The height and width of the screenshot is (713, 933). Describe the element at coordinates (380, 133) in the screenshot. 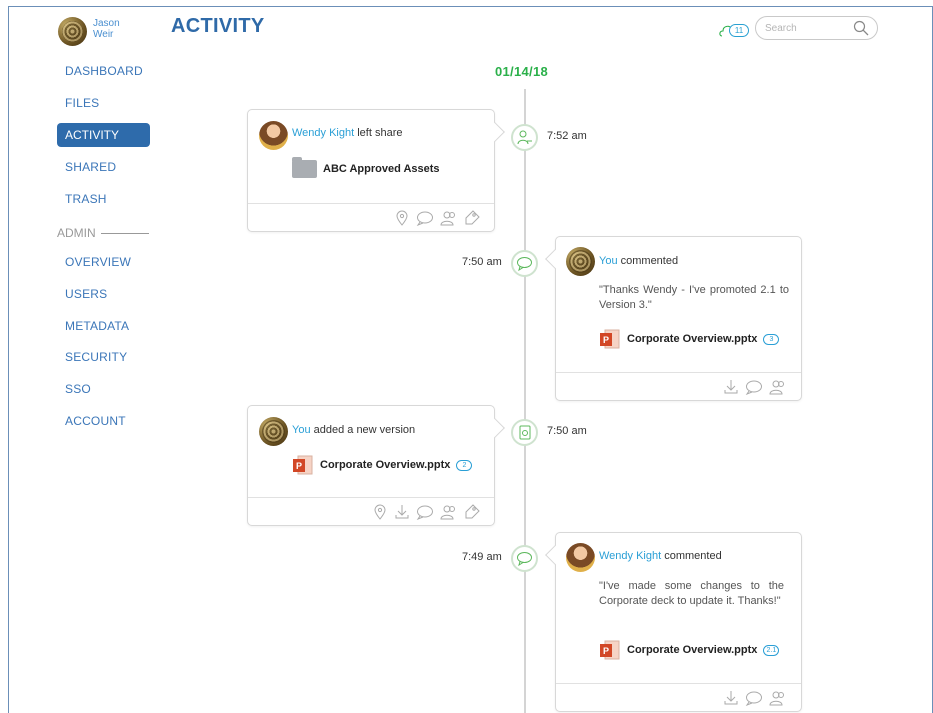

I see `action-text: left share` at that location.